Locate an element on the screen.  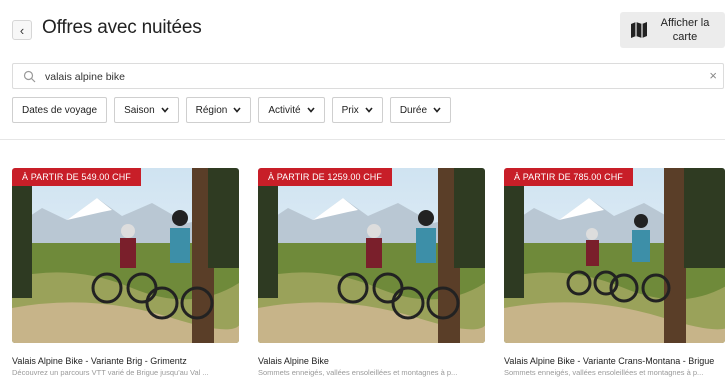
page-title: Offres avec nuitées is located at coordinates (122, 27).